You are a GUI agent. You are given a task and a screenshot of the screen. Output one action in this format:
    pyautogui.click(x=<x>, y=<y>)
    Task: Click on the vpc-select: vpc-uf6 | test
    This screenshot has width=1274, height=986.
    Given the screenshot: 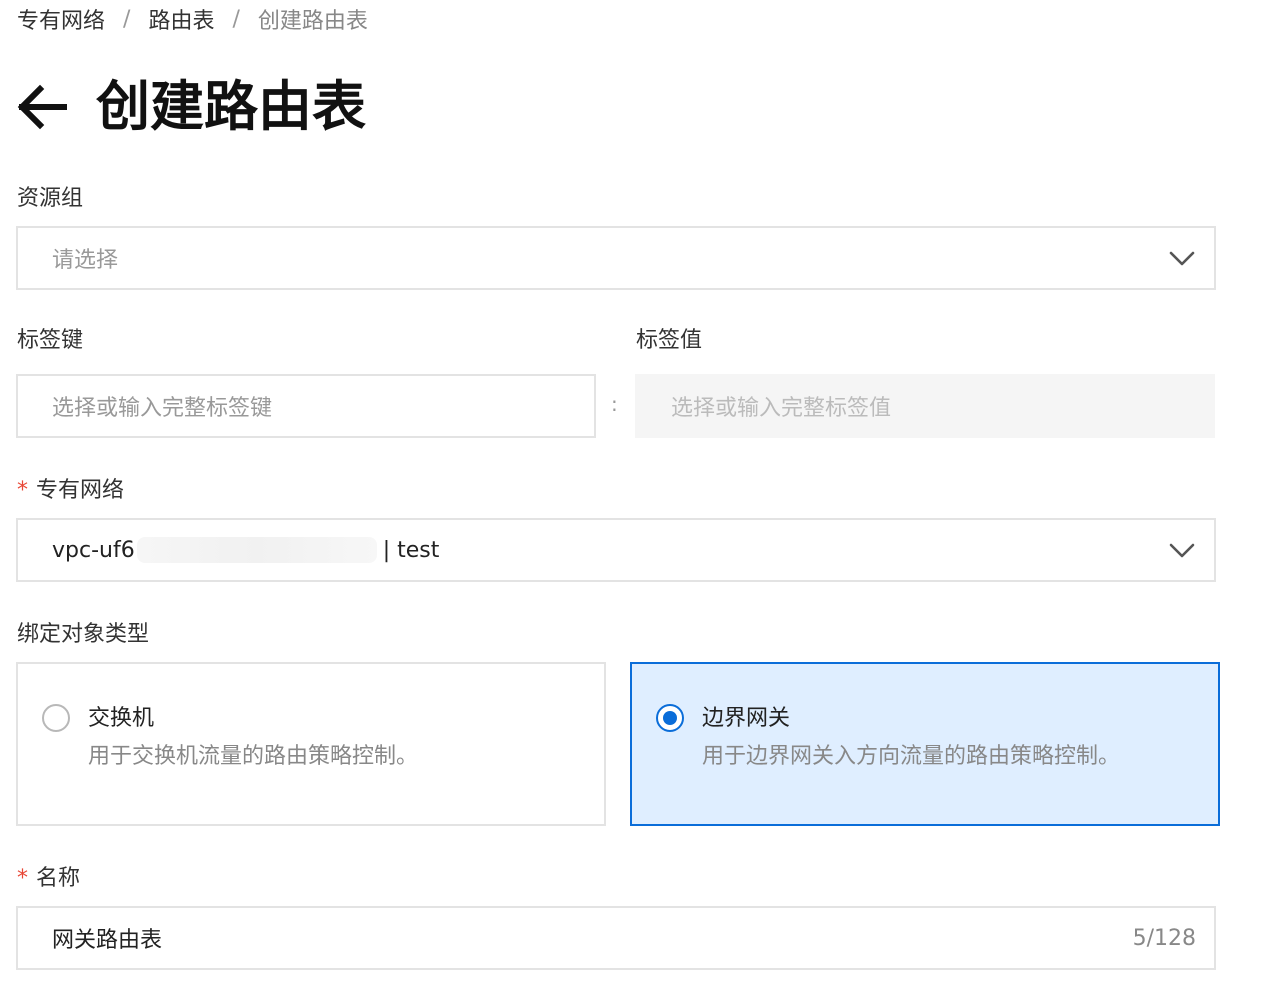 What is the action you would take?
    pyautogui.click(x=616, y=550)
    